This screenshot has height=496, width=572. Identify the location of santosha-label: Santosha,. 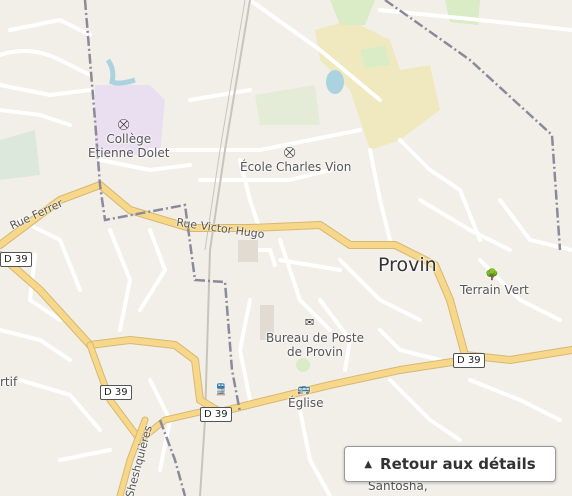
(398, 486).